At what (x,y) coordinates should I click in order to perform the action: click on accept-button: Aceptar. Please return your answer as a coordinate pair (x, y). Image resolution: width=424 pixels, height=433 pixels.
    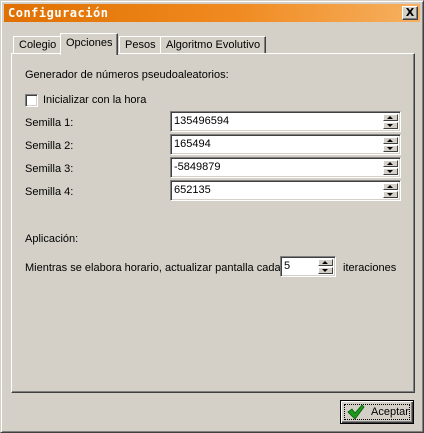
    Looking at the image, I should click on (377, 412).